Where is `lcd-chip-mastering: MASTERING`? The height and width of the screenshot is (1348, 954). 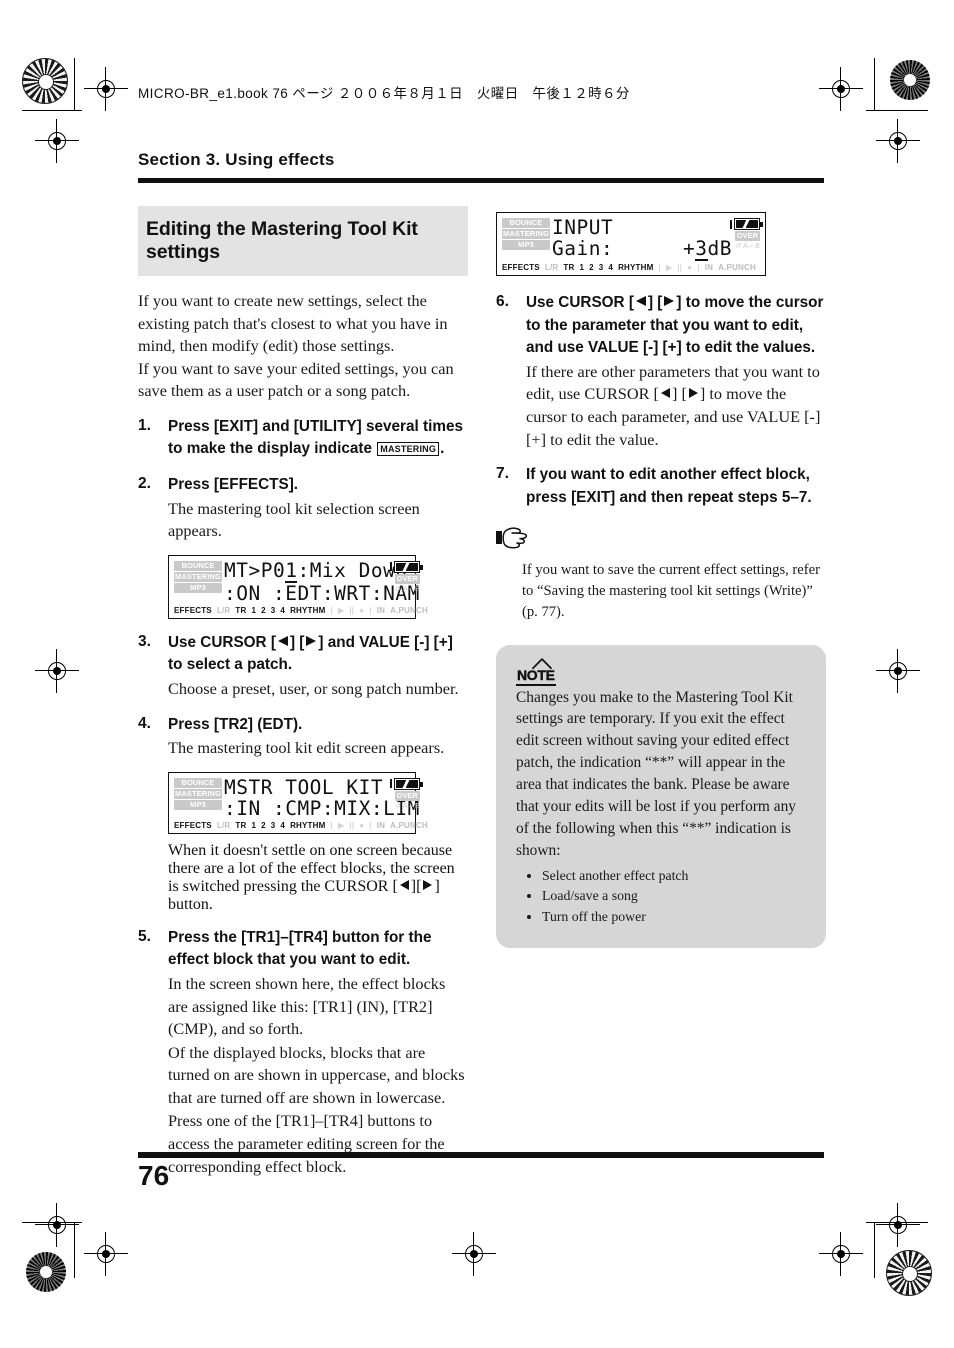 lcd-chip-mastering: MASTERING is located at coordinates (198, 576).